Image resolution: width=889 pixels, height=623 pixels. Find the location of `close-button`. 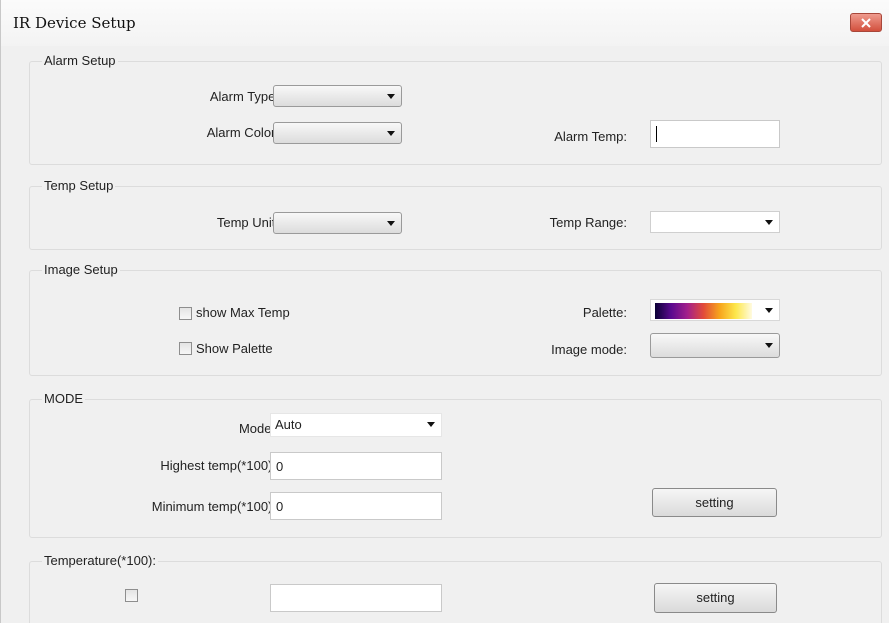

close-button is located at coordinates (866, 22).